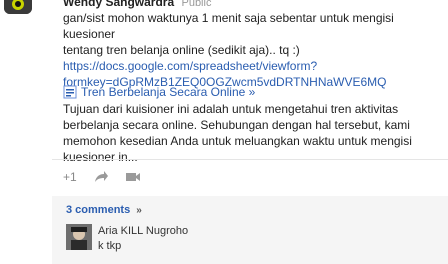 The image size is (448, 264). I want to click on post-visibility: Public, so click(196, 4).